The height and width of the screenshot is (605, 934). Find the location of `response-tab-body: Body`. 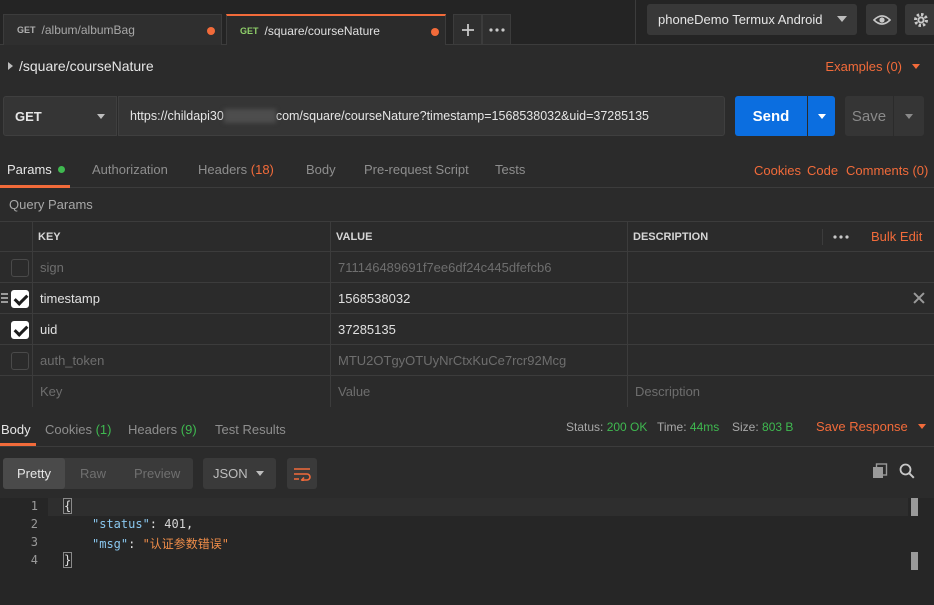

response-tab-body: Body is located at coordinates (16, 429).